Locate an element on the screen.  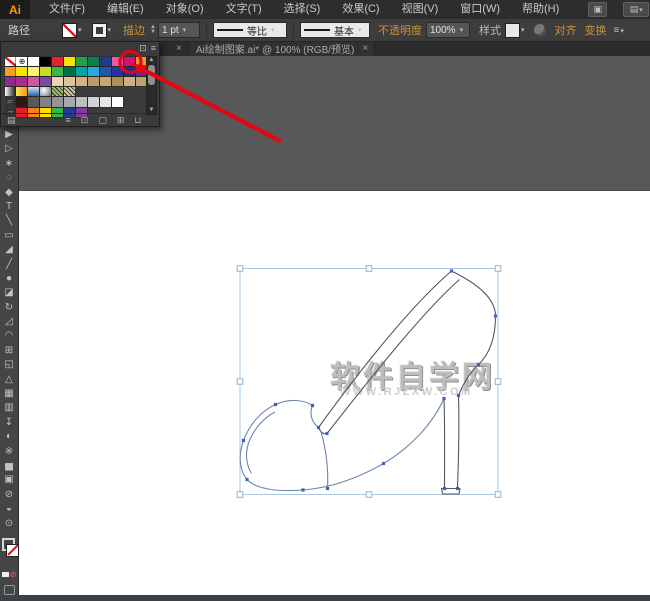
fill-stroke-indicator is located at coordinates (10, 551).